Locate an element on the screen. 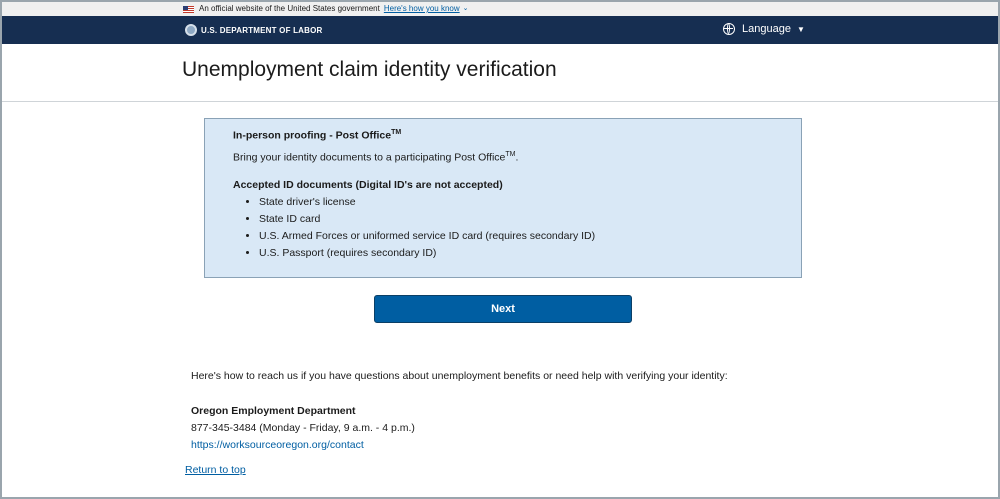 The height and width of the screenshot is (499, 1000). return-to-top-link: Return to top is located at coordinates (215, 470).